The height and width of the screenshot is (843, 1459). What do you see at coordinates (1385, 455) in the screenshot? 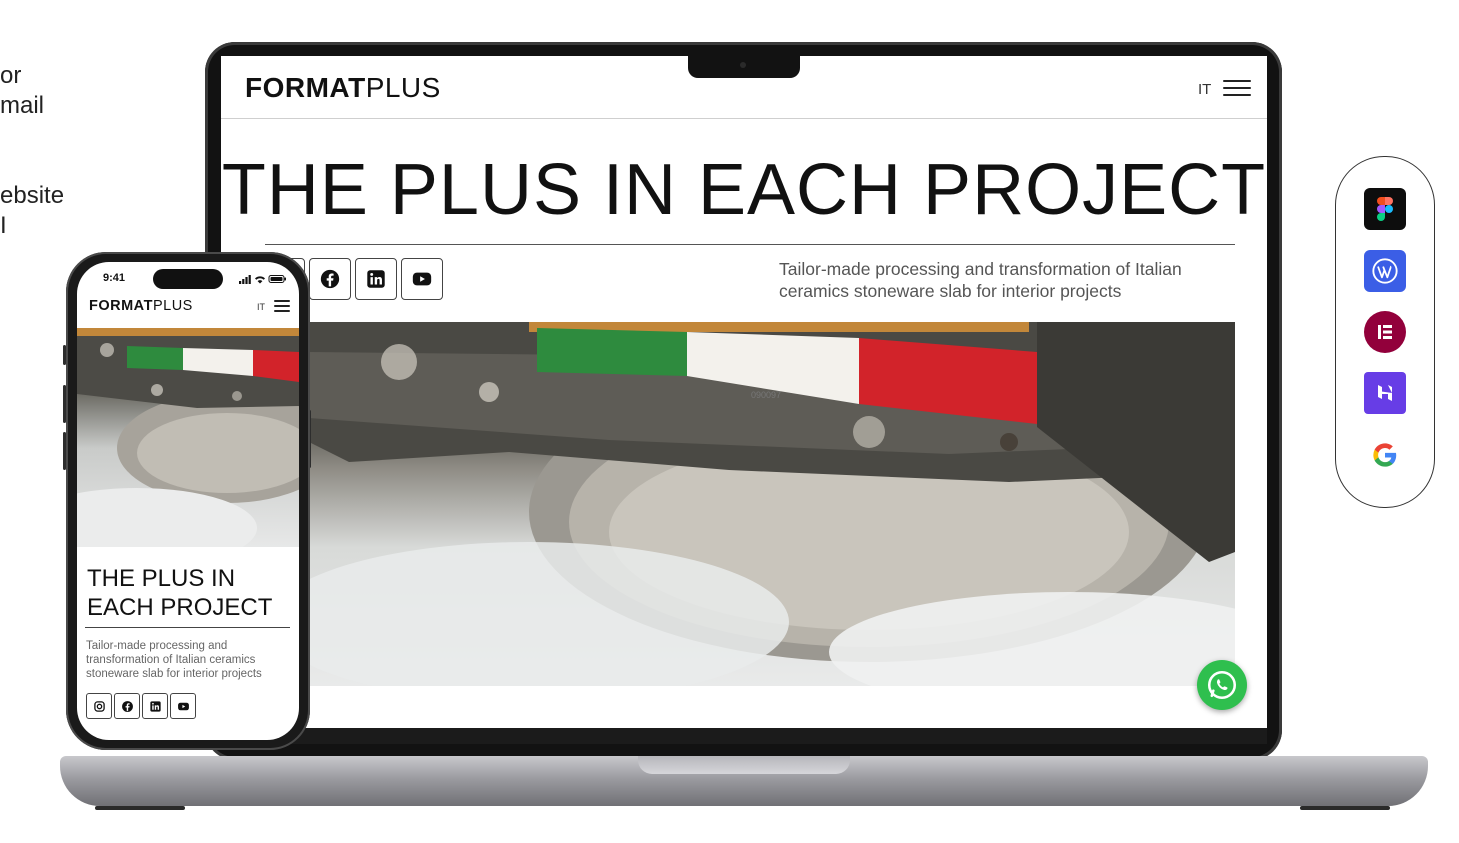
I see `google-icon` at bounding box center [1385, 455].